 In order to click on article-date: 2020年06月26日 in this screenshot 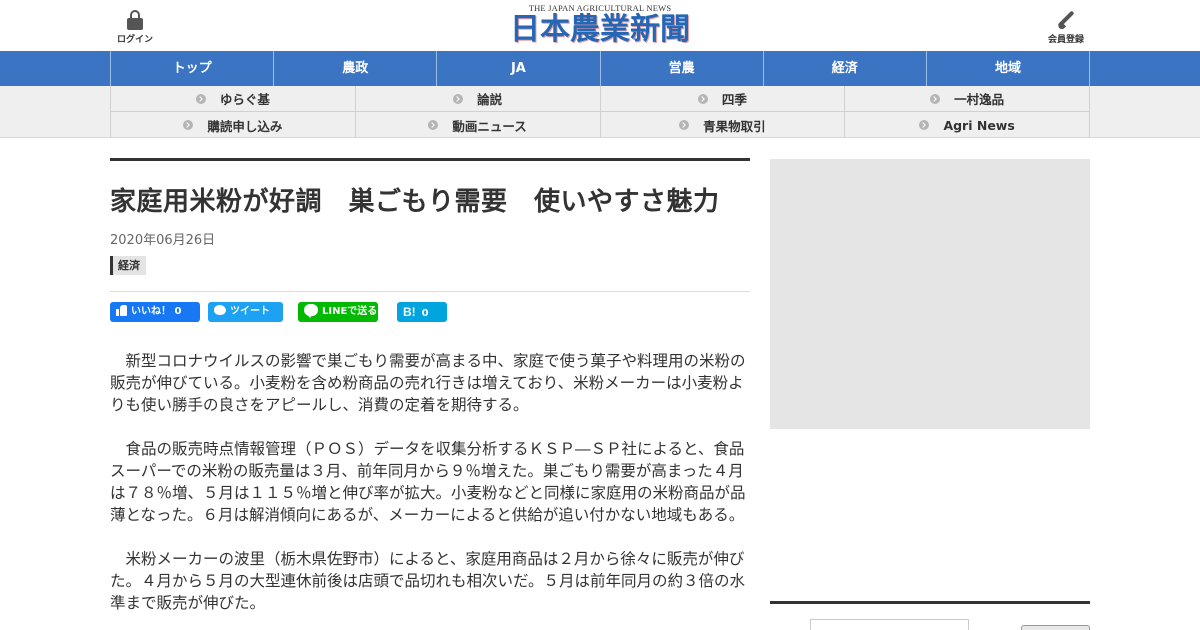, I will do `click(163, 240)`.